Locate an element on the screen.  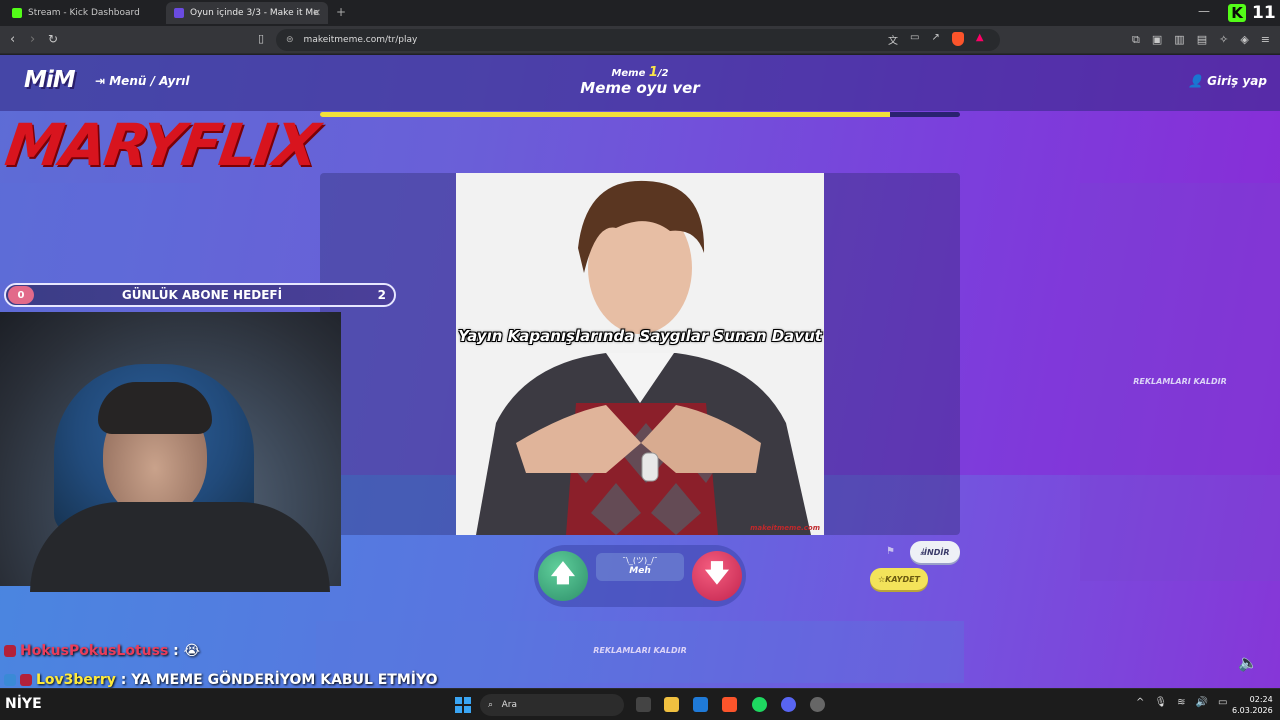
user-icon: 👤 is located at coordinates (1198, 81).